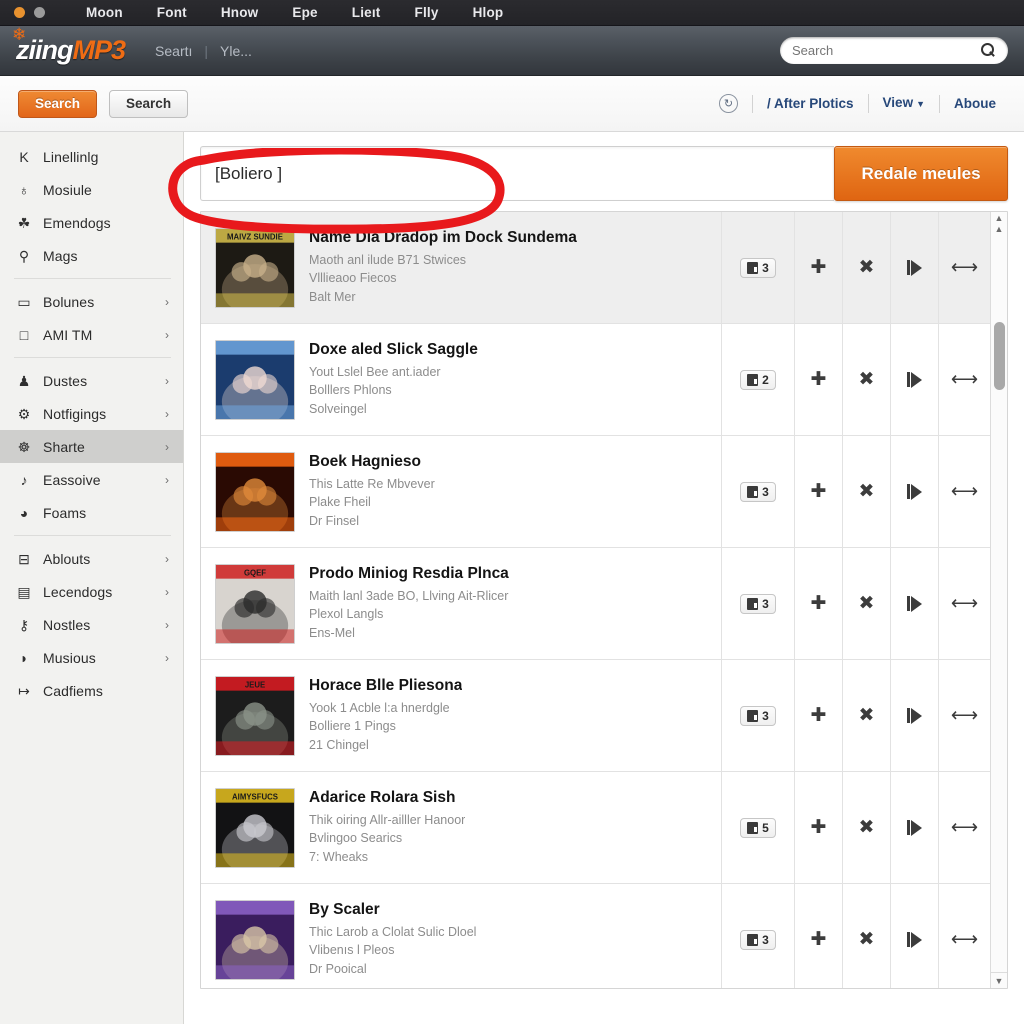  Describe the element at coordinates (24, 591) in the screenshot. I see `bookshelf-icon: ▤` at that location.